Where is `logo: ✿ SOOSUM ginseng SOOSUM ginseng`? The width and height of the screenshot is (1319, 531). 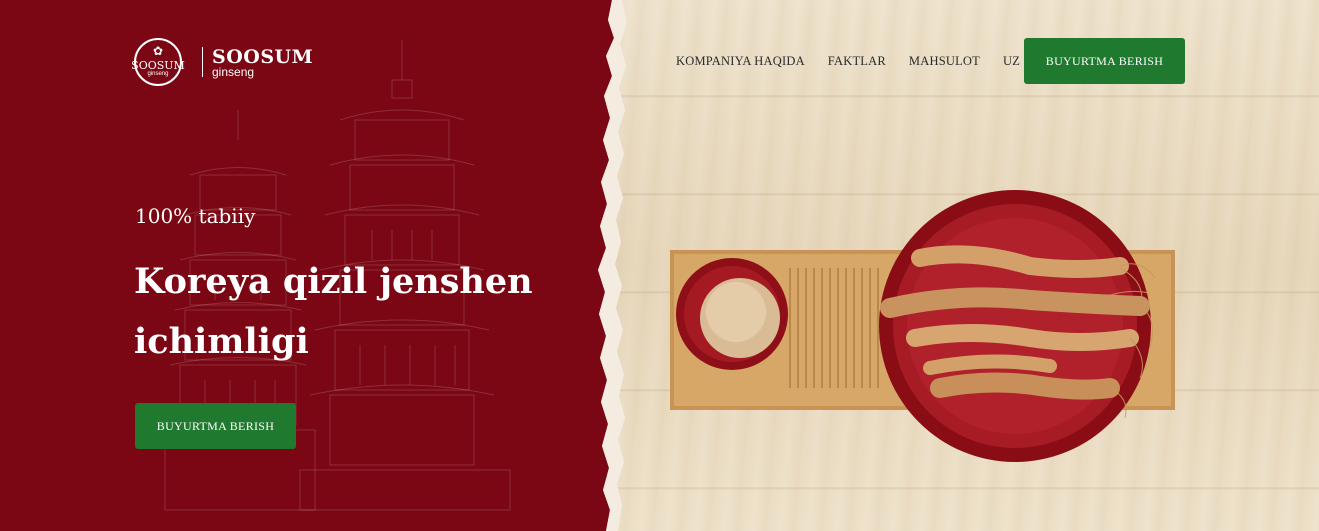 logo: ✿ SOOSUM ginseng SOOSUM ginseng is located at coordinates (222, 62).